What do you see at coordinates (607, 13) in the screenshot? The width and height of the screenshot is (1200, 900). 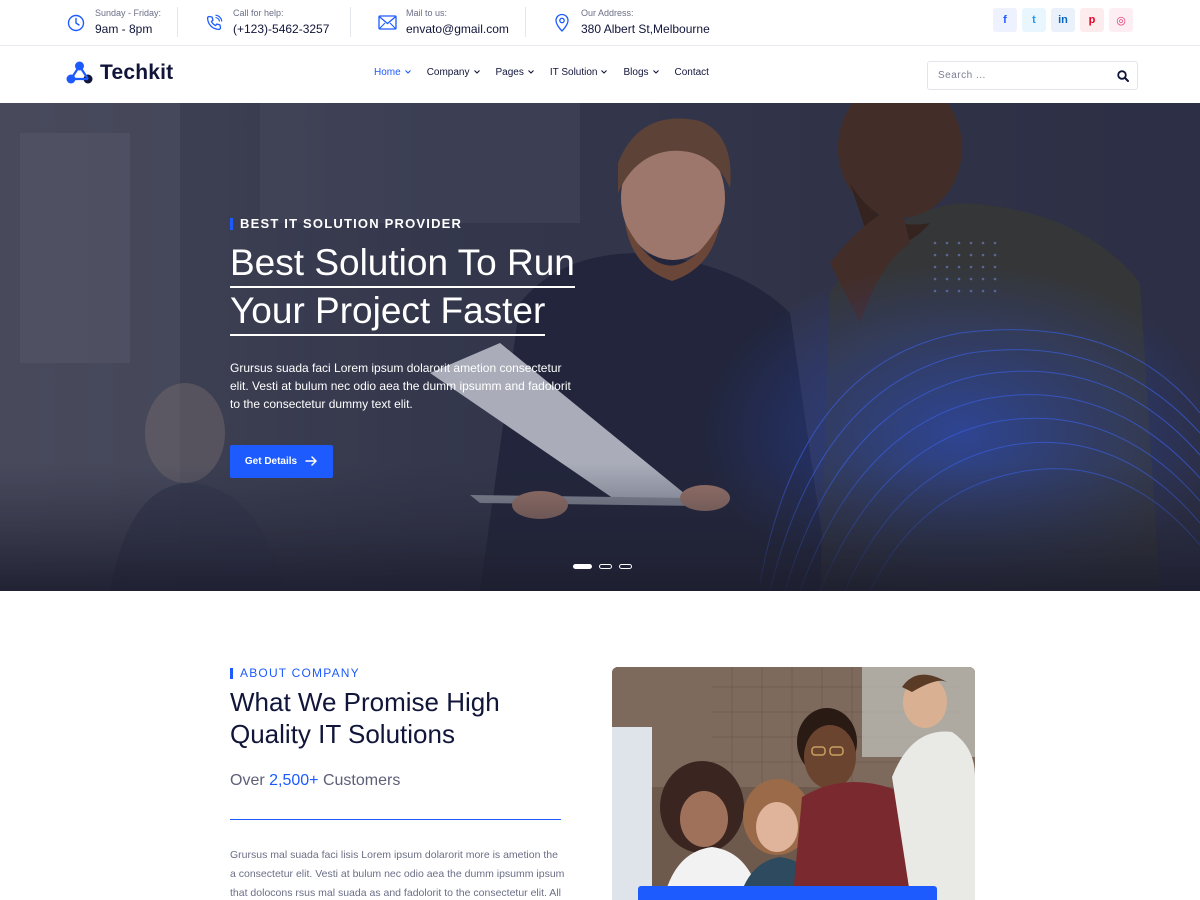 I see `address-label: Our Address:` at bounding box center [607, 13].